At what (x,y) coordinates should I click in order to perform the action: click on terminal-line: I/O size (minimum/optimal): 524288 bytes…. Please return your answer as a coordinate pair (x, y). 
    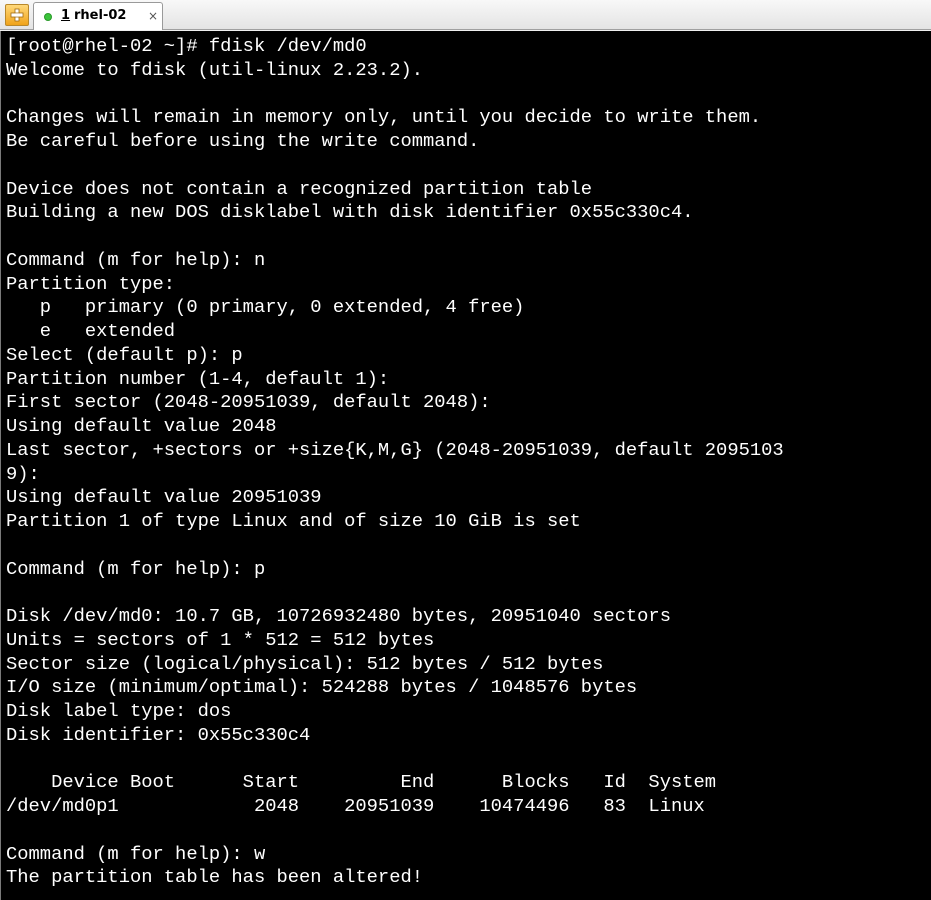
    Looking at the image, I should click on (322, 687).